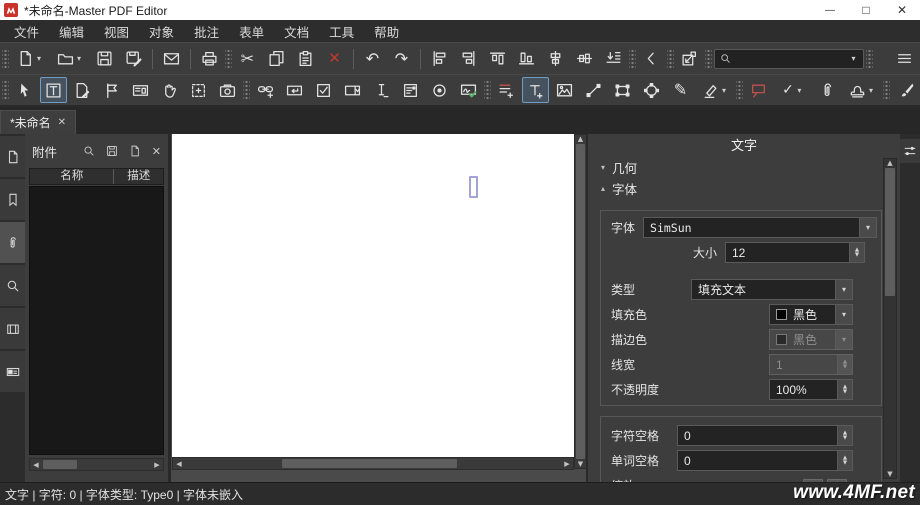  What do you see at coordinates (296, 31) in the screenshot?
I see `menu-item-document: 文档` at bounding box center [296, 31].